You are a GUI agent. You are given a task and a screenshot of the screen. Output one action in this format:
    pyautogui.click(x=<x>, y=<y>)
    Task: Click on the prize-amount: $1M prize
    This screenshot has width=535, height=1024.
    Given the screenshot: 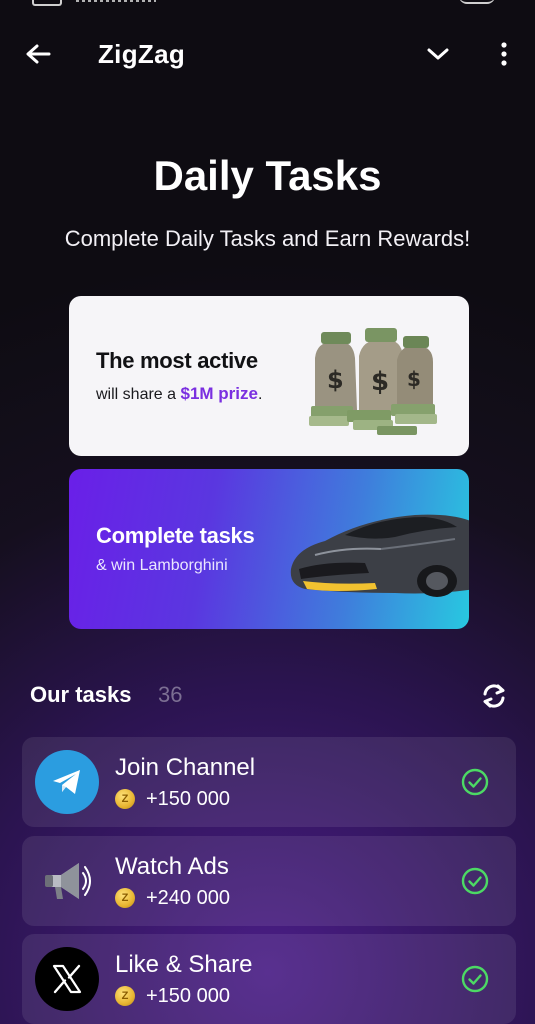 What is the action you would take?
    pyautogui.click(x=219, y=393)
    